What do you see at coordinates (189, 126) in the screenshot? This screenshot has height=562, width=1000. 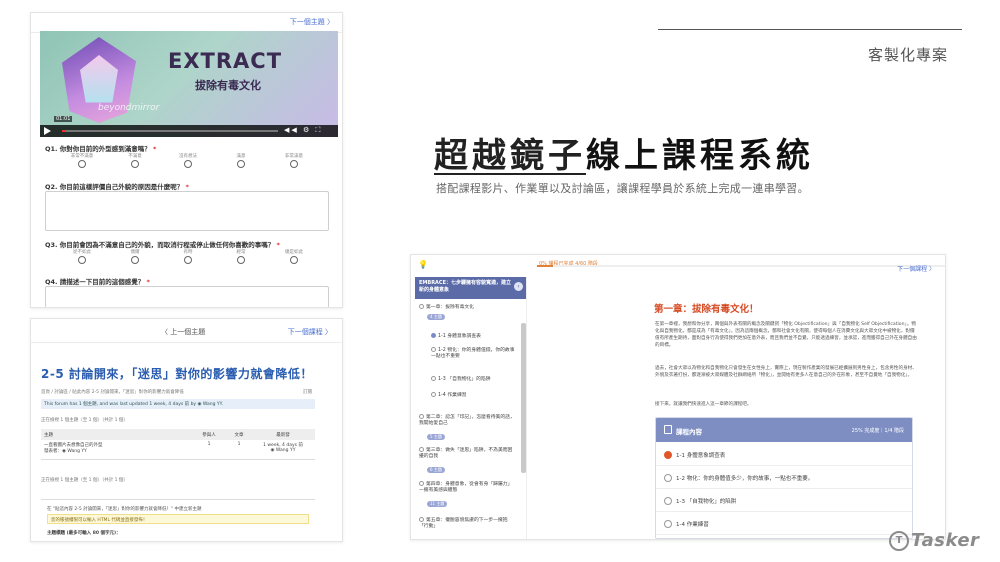 I see `video-controls: 01:01 ◀◀ ⚙ ⛶` at bounding box center [189, 126].